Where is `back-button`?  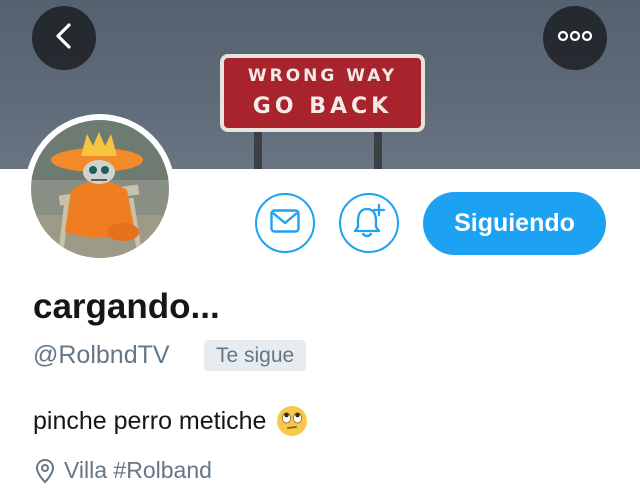
back-button is located at coordinates (64, 38).